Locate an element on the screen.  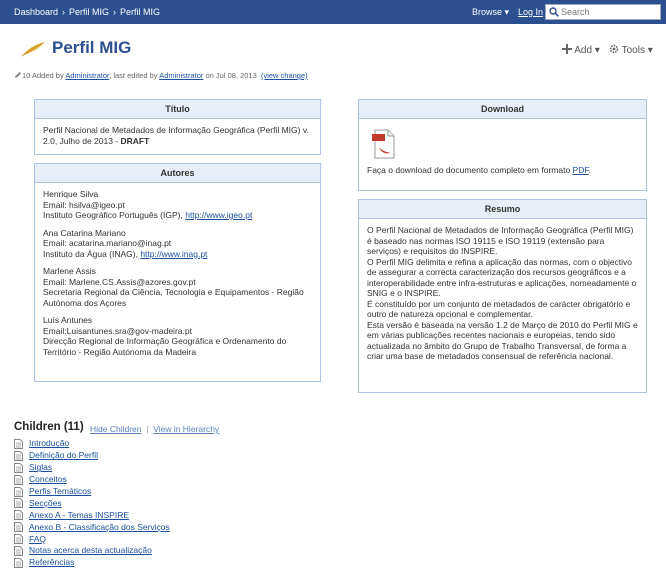
child-page-item: Introdução is located at coordinates (92, 444).